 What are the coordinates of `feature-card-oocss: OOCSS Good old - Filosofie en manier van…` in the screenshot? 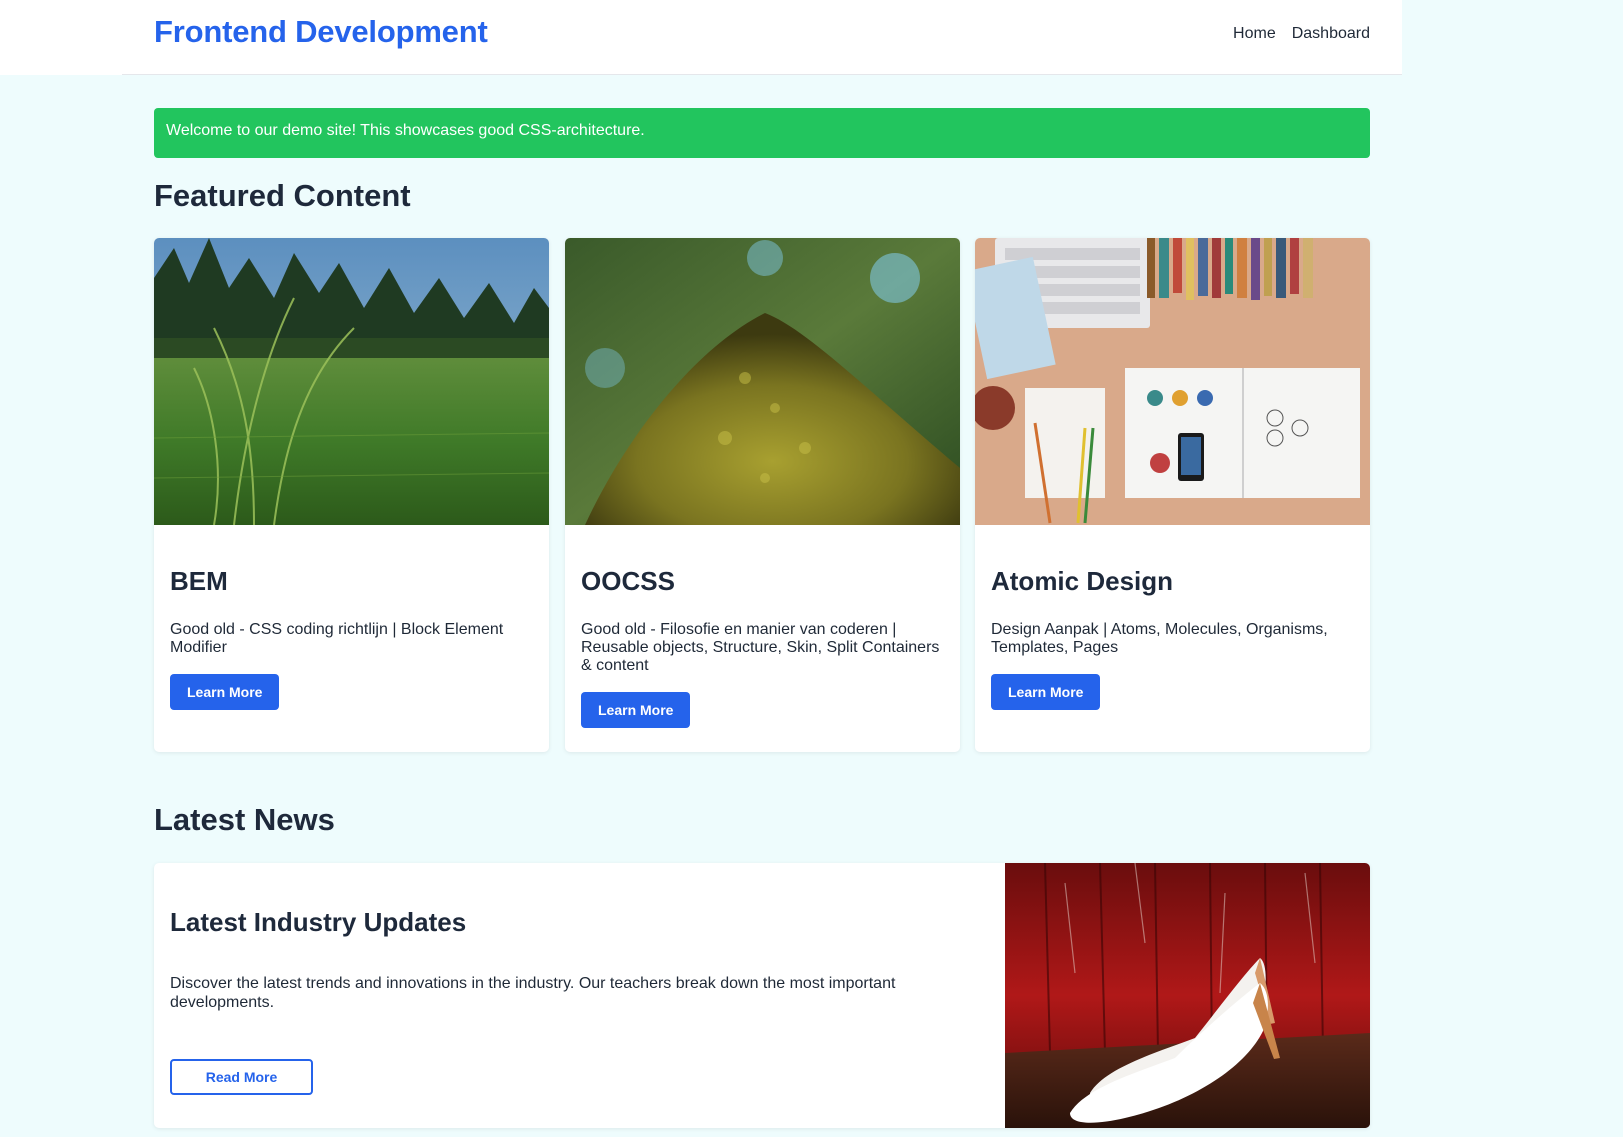 It's located at (762, 495).